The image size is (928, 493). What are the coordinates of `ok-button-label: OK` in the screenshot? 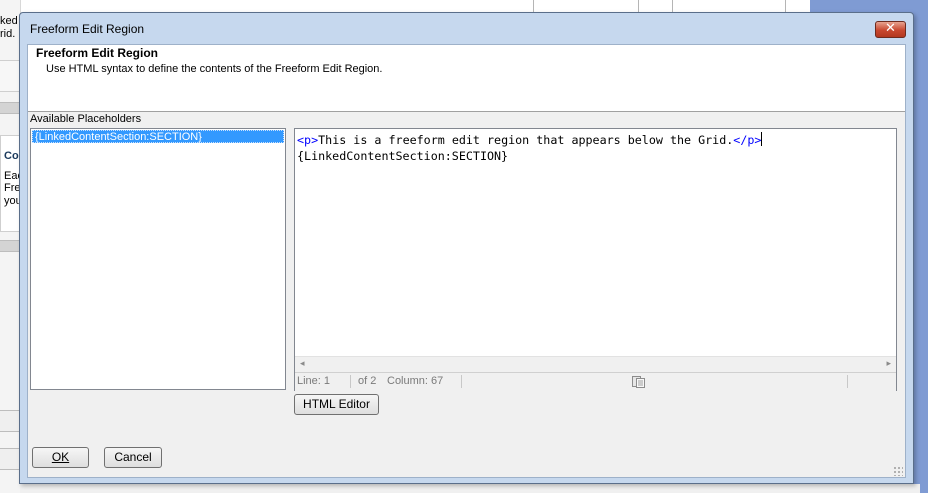 It's located at (60, 457).